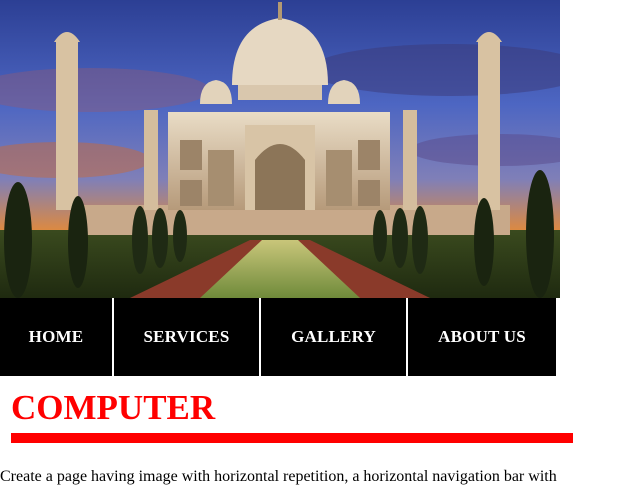  I want to click on nav-about-us: ABOUT US, so click(482, 337).